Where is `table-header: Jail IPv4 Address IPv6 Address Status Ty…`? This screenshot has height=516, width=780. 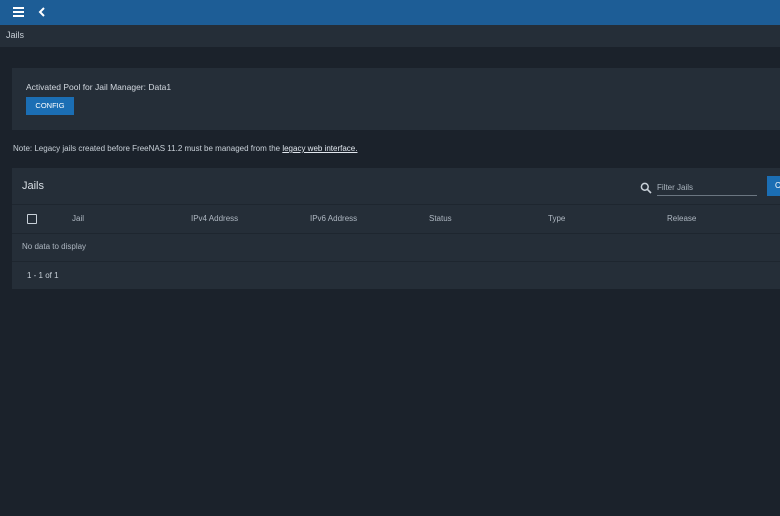
table-header: Jail IPv4 Address IPv6 Address Status Ty… is located at coordinates (396, 219).